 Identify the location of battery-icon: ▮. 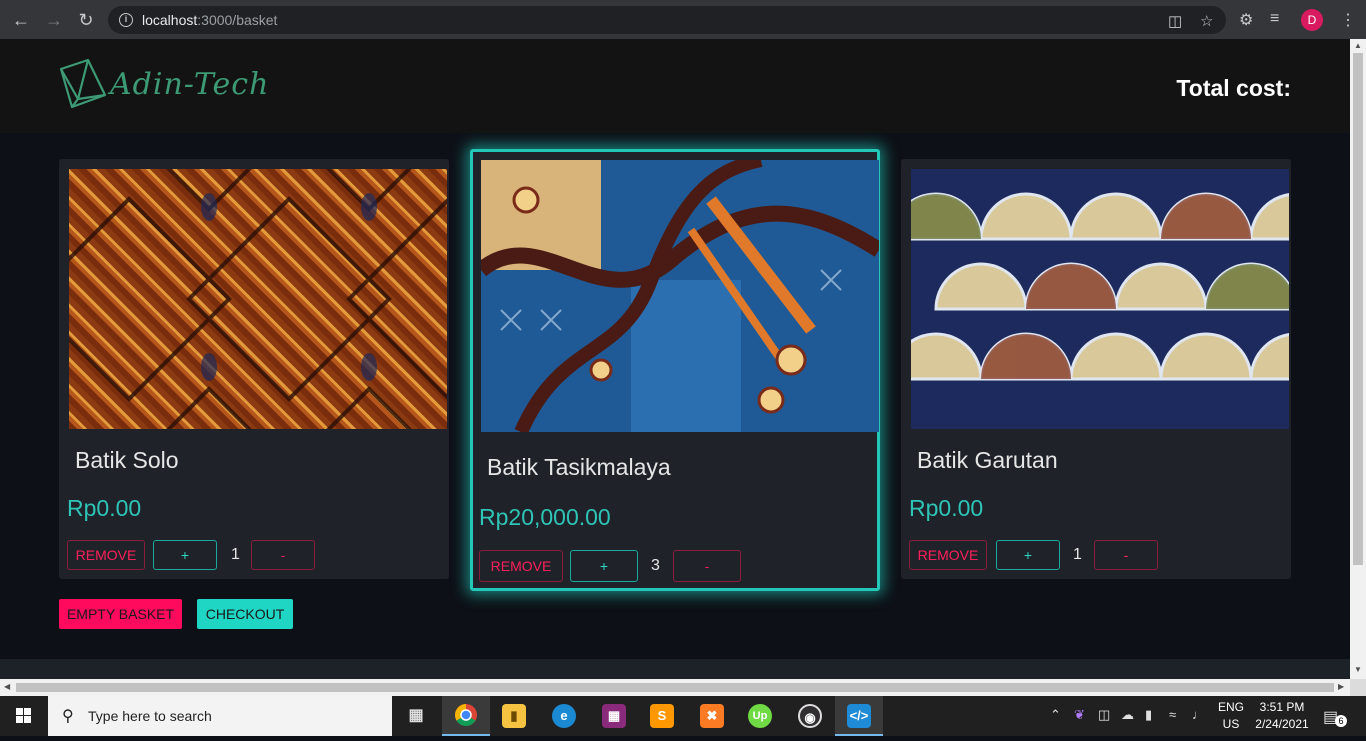
(1148, 715).